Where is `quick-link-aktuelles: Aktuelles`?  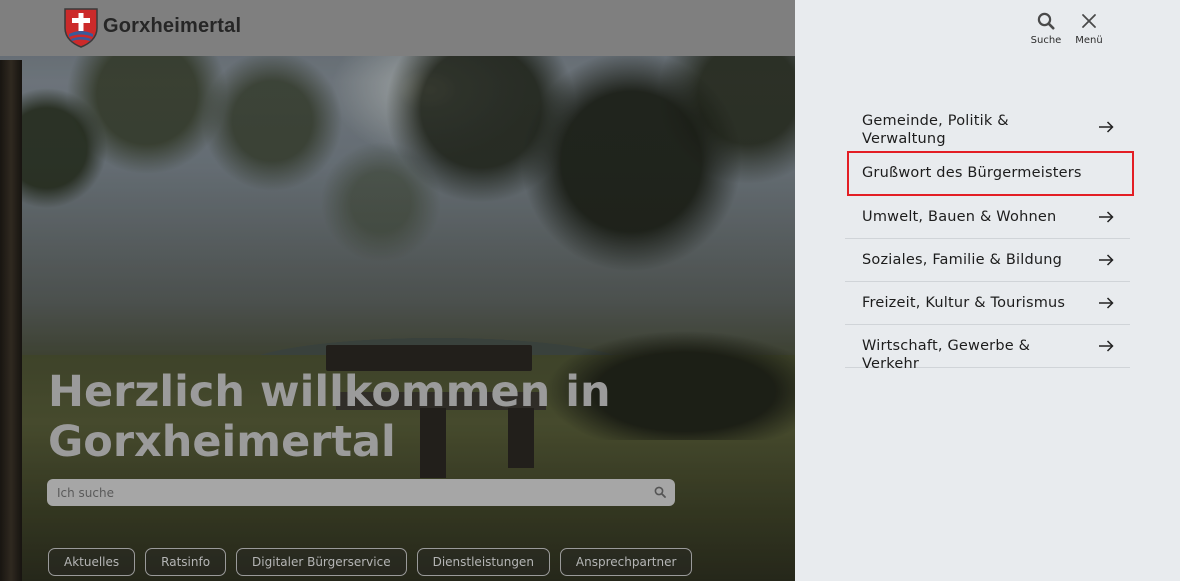 quick-link-aktuelles: Aktuelles is located at coordinates (92, 562).